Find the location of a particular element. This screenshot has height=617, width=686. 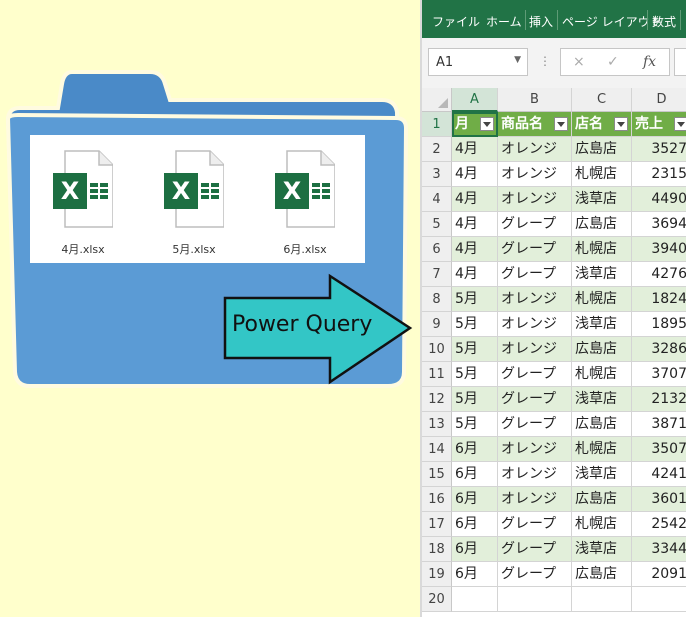

excel-file-june: X 6月.xlsx is located at coordinates (305, 202).